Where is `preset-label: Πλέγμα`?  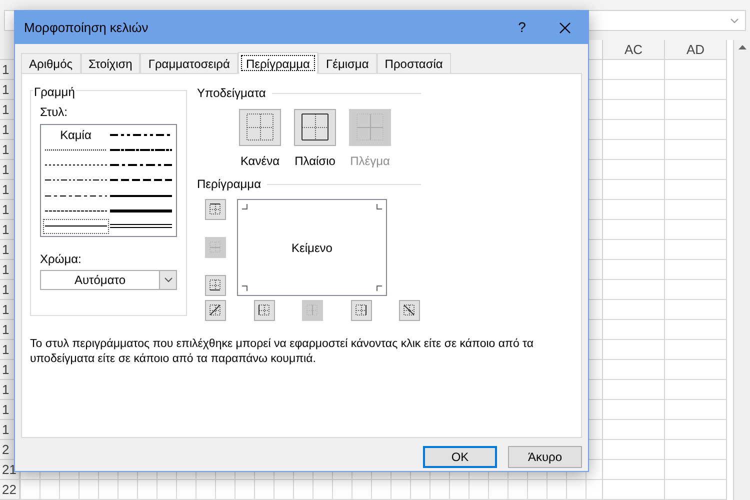
preset-label: Πλέγμα is located at coordinates (370, 161).